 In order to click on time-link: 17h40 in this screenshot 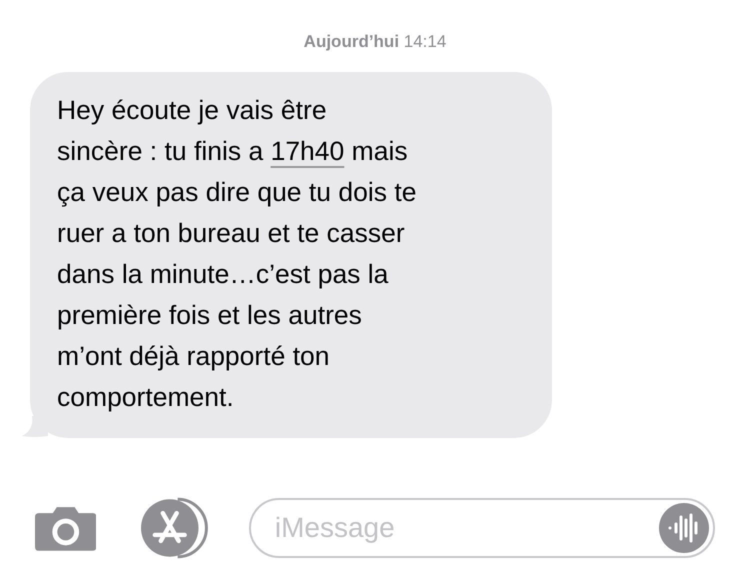, I will do `click(307, 151)`.